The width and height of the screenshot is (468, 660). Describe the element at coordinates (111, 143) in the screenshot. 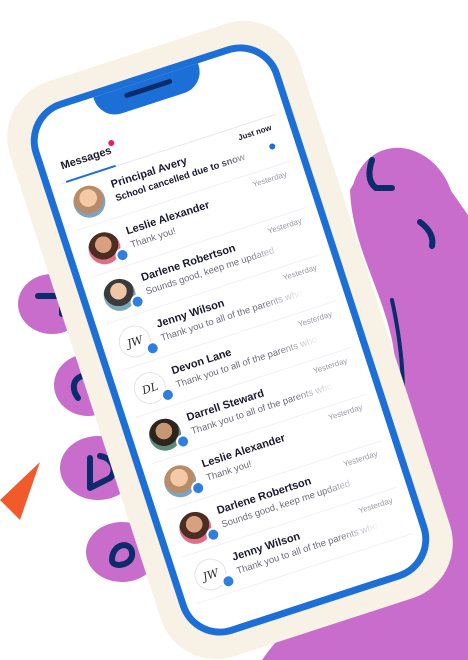

I see `notification-dot` at that location.